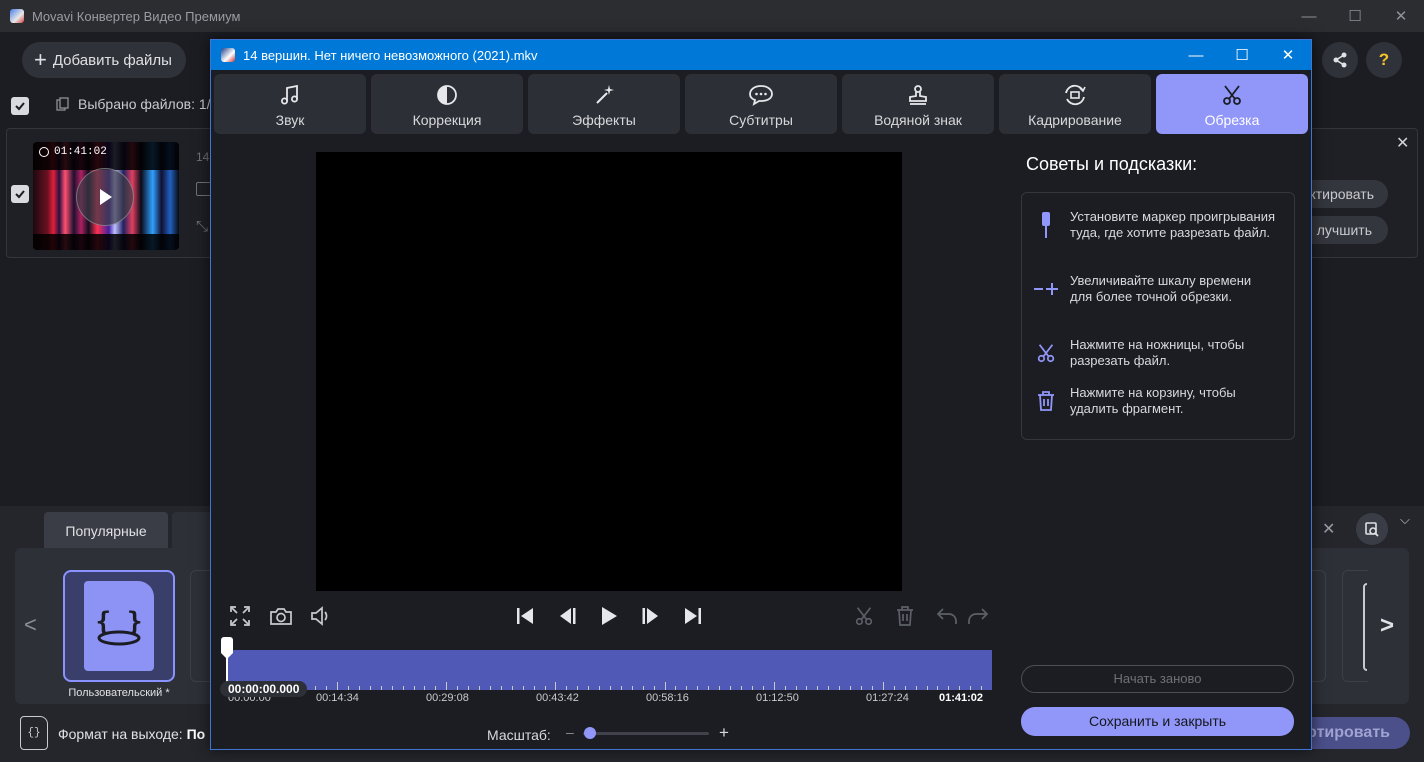 The width and height of the screenshot is (1424, 762). I want to click on output-format-value: По, so click(196, 734).